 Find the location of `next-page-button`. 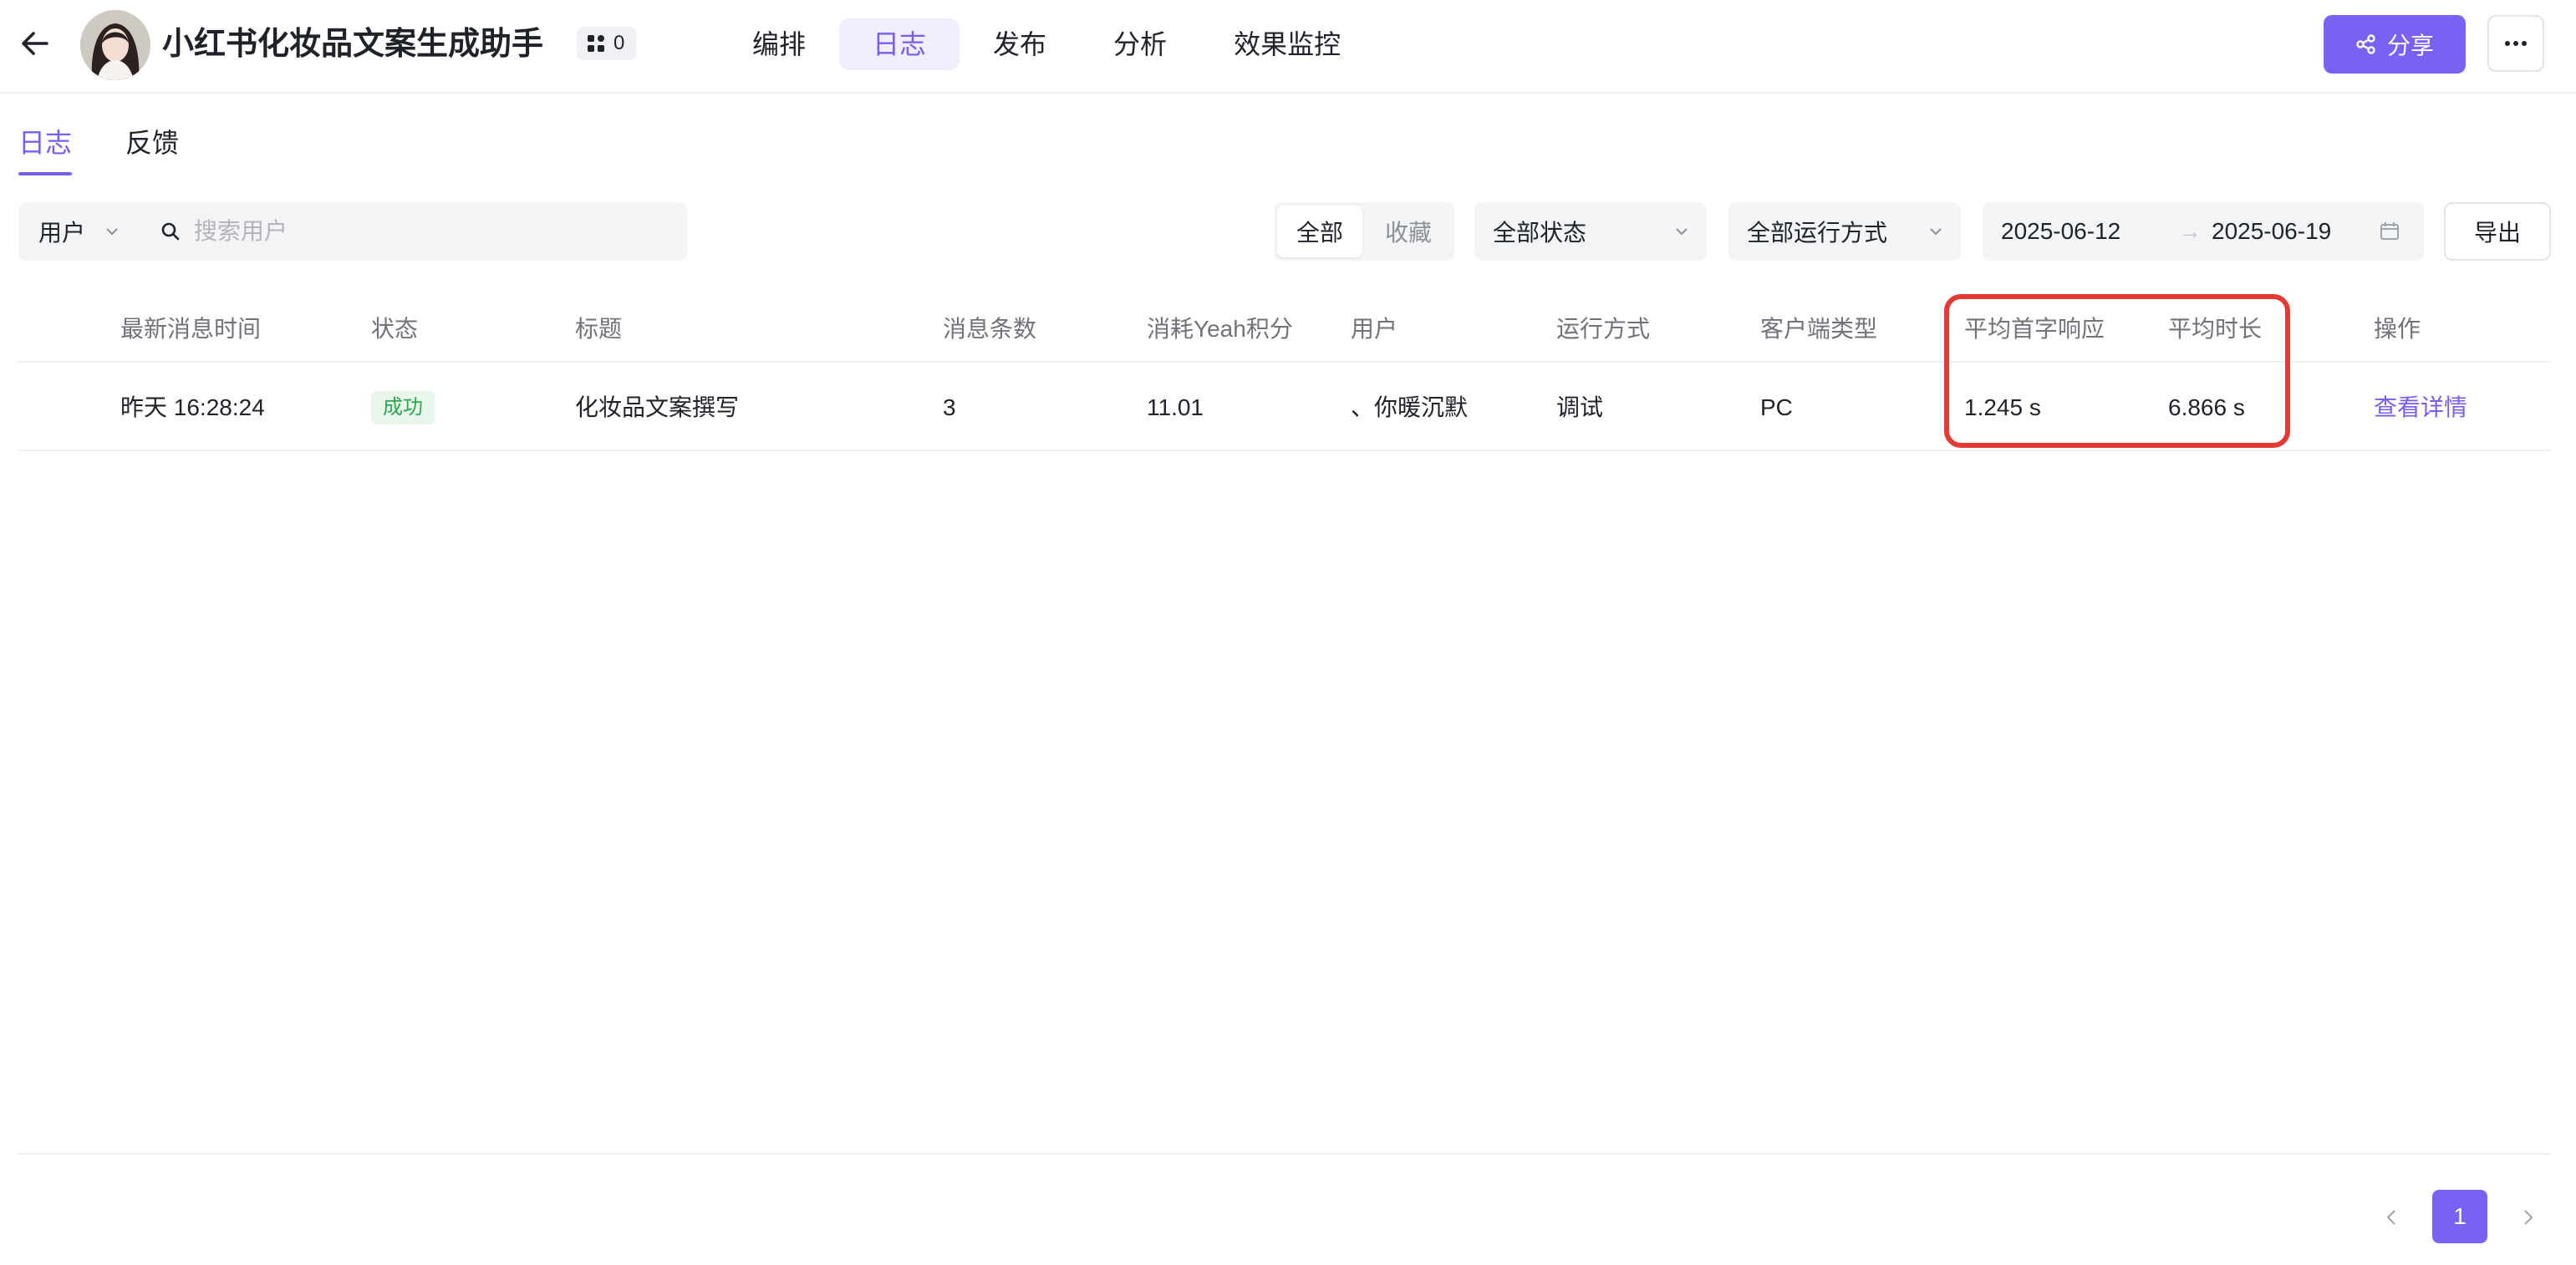

next-page-button is located at coordinates (2528, 1217).